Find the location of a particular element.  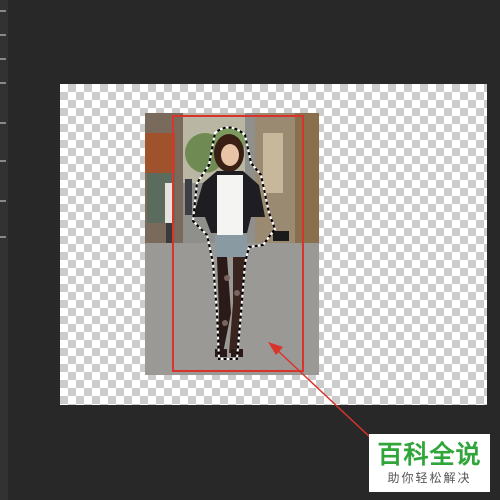

watermark-badge: 百科全说 助你轻松解决 is located at coordinates (429, 463).